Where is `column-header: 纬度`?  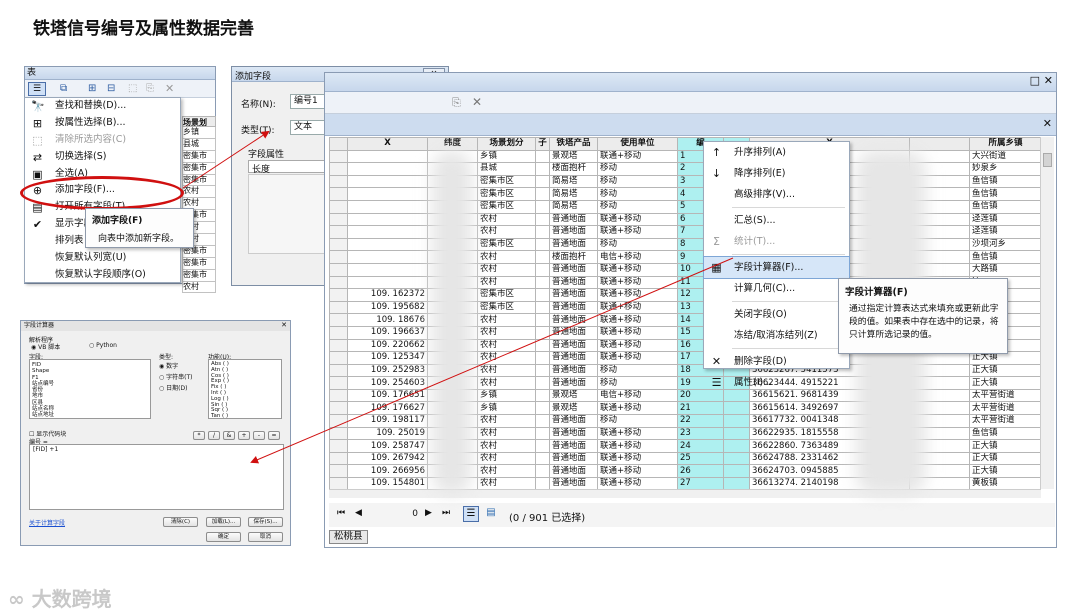 column-header: 纬度 is located at coordinates (452, 144).